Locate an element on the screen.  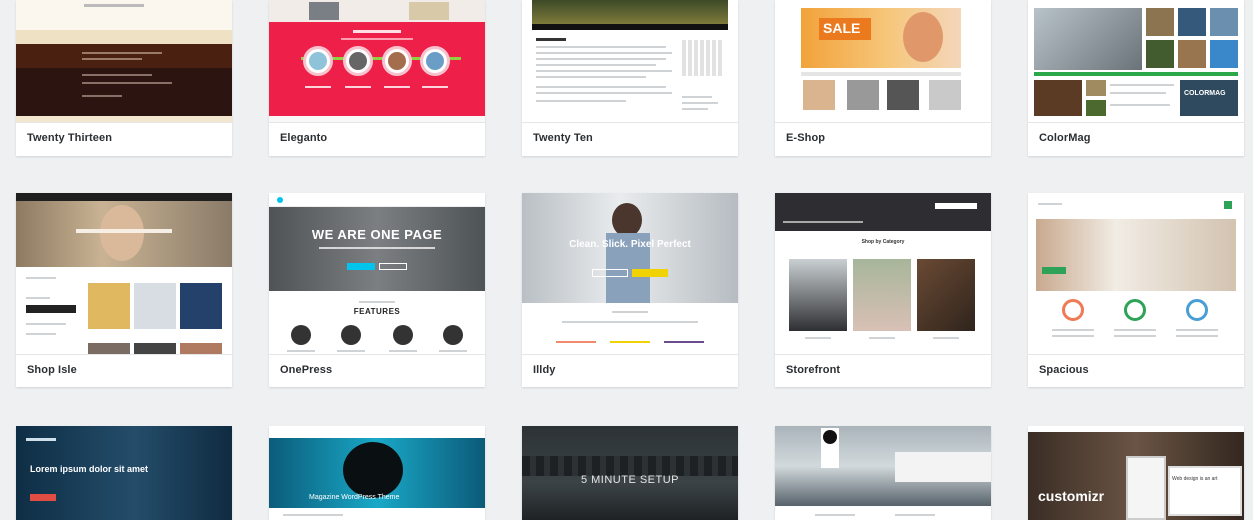
theme-card-twenty-thirteen: Twenty Thirteen is located at coordinates (124, 78).